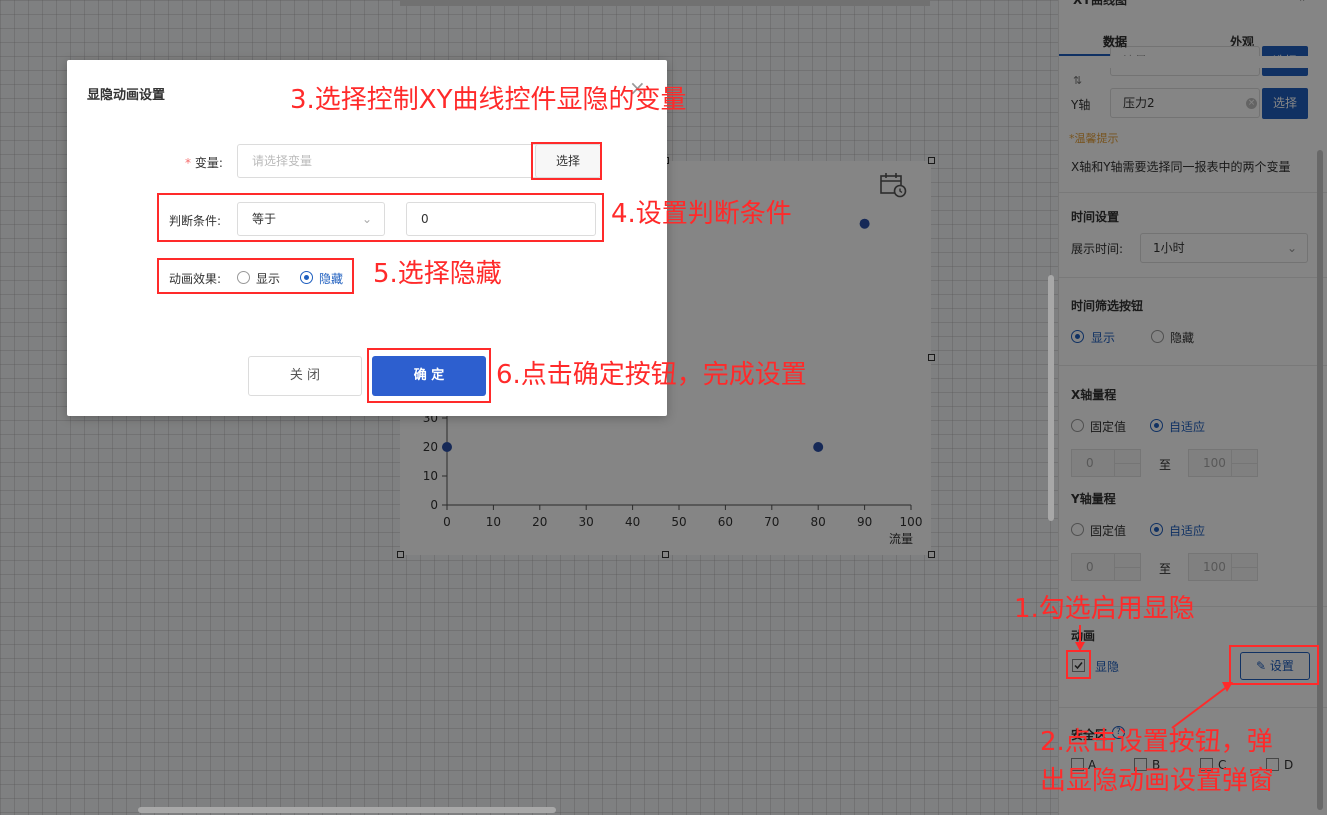  What do you see at coordinates (1051, 398) in the screenshot?
I see `canvas-vertical-scrollbar` at bounding box center [1051, 398].